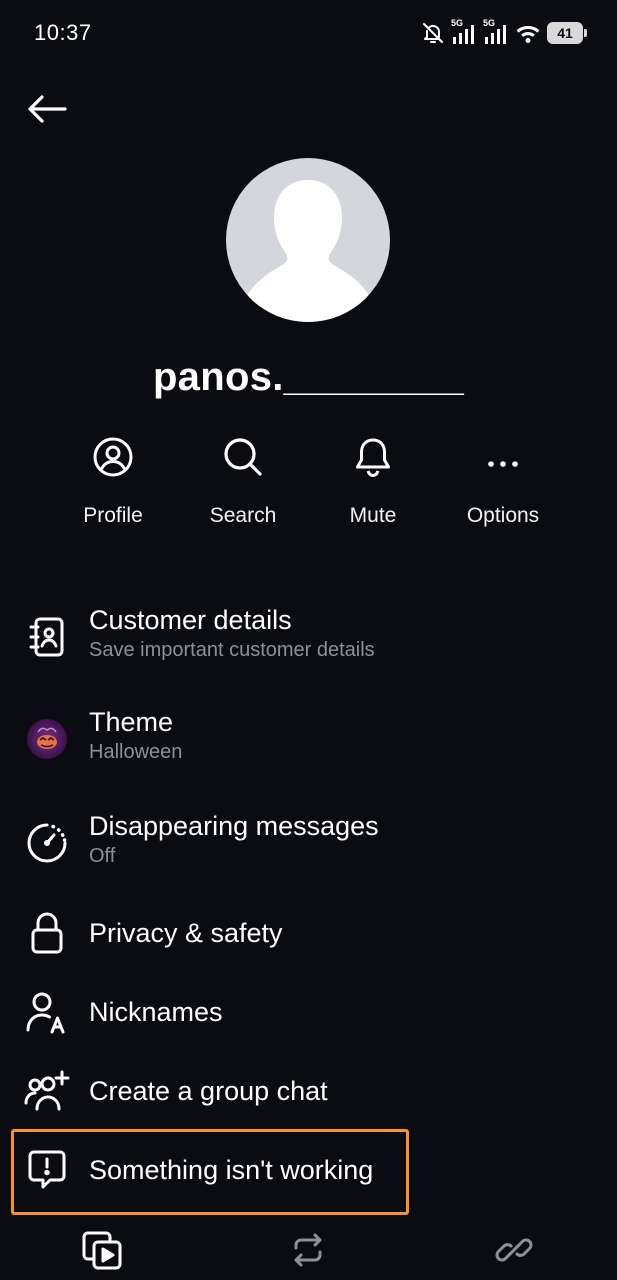 The height and width of the screenshot is (1280, 617). I want to click on profile-action-button: Profile, so click(113, 479).